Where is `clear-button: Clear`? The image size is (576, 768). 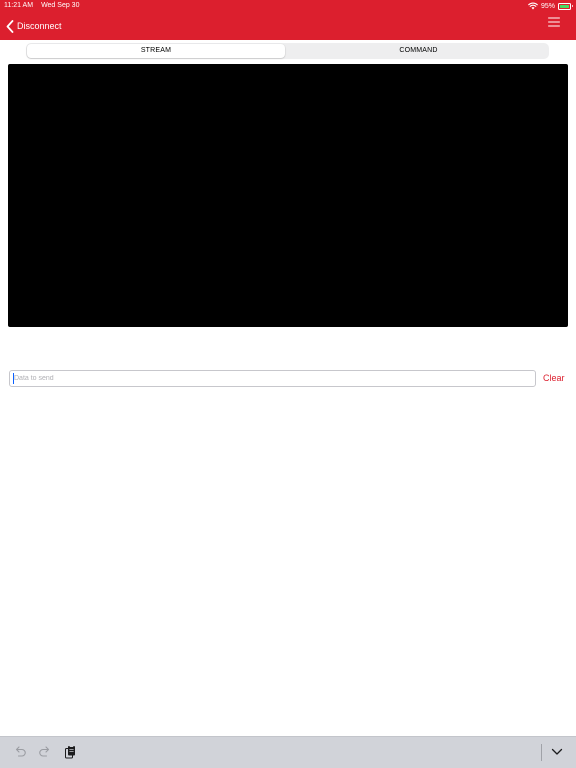 clear-button: Clear is located at coordinates (554, 378).